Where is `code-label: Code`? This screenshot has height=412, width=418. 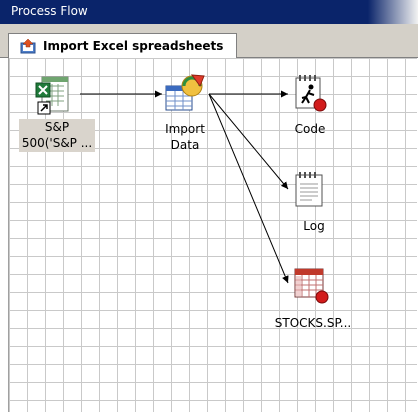 code-label: Code is located at coordinates (310, 129).